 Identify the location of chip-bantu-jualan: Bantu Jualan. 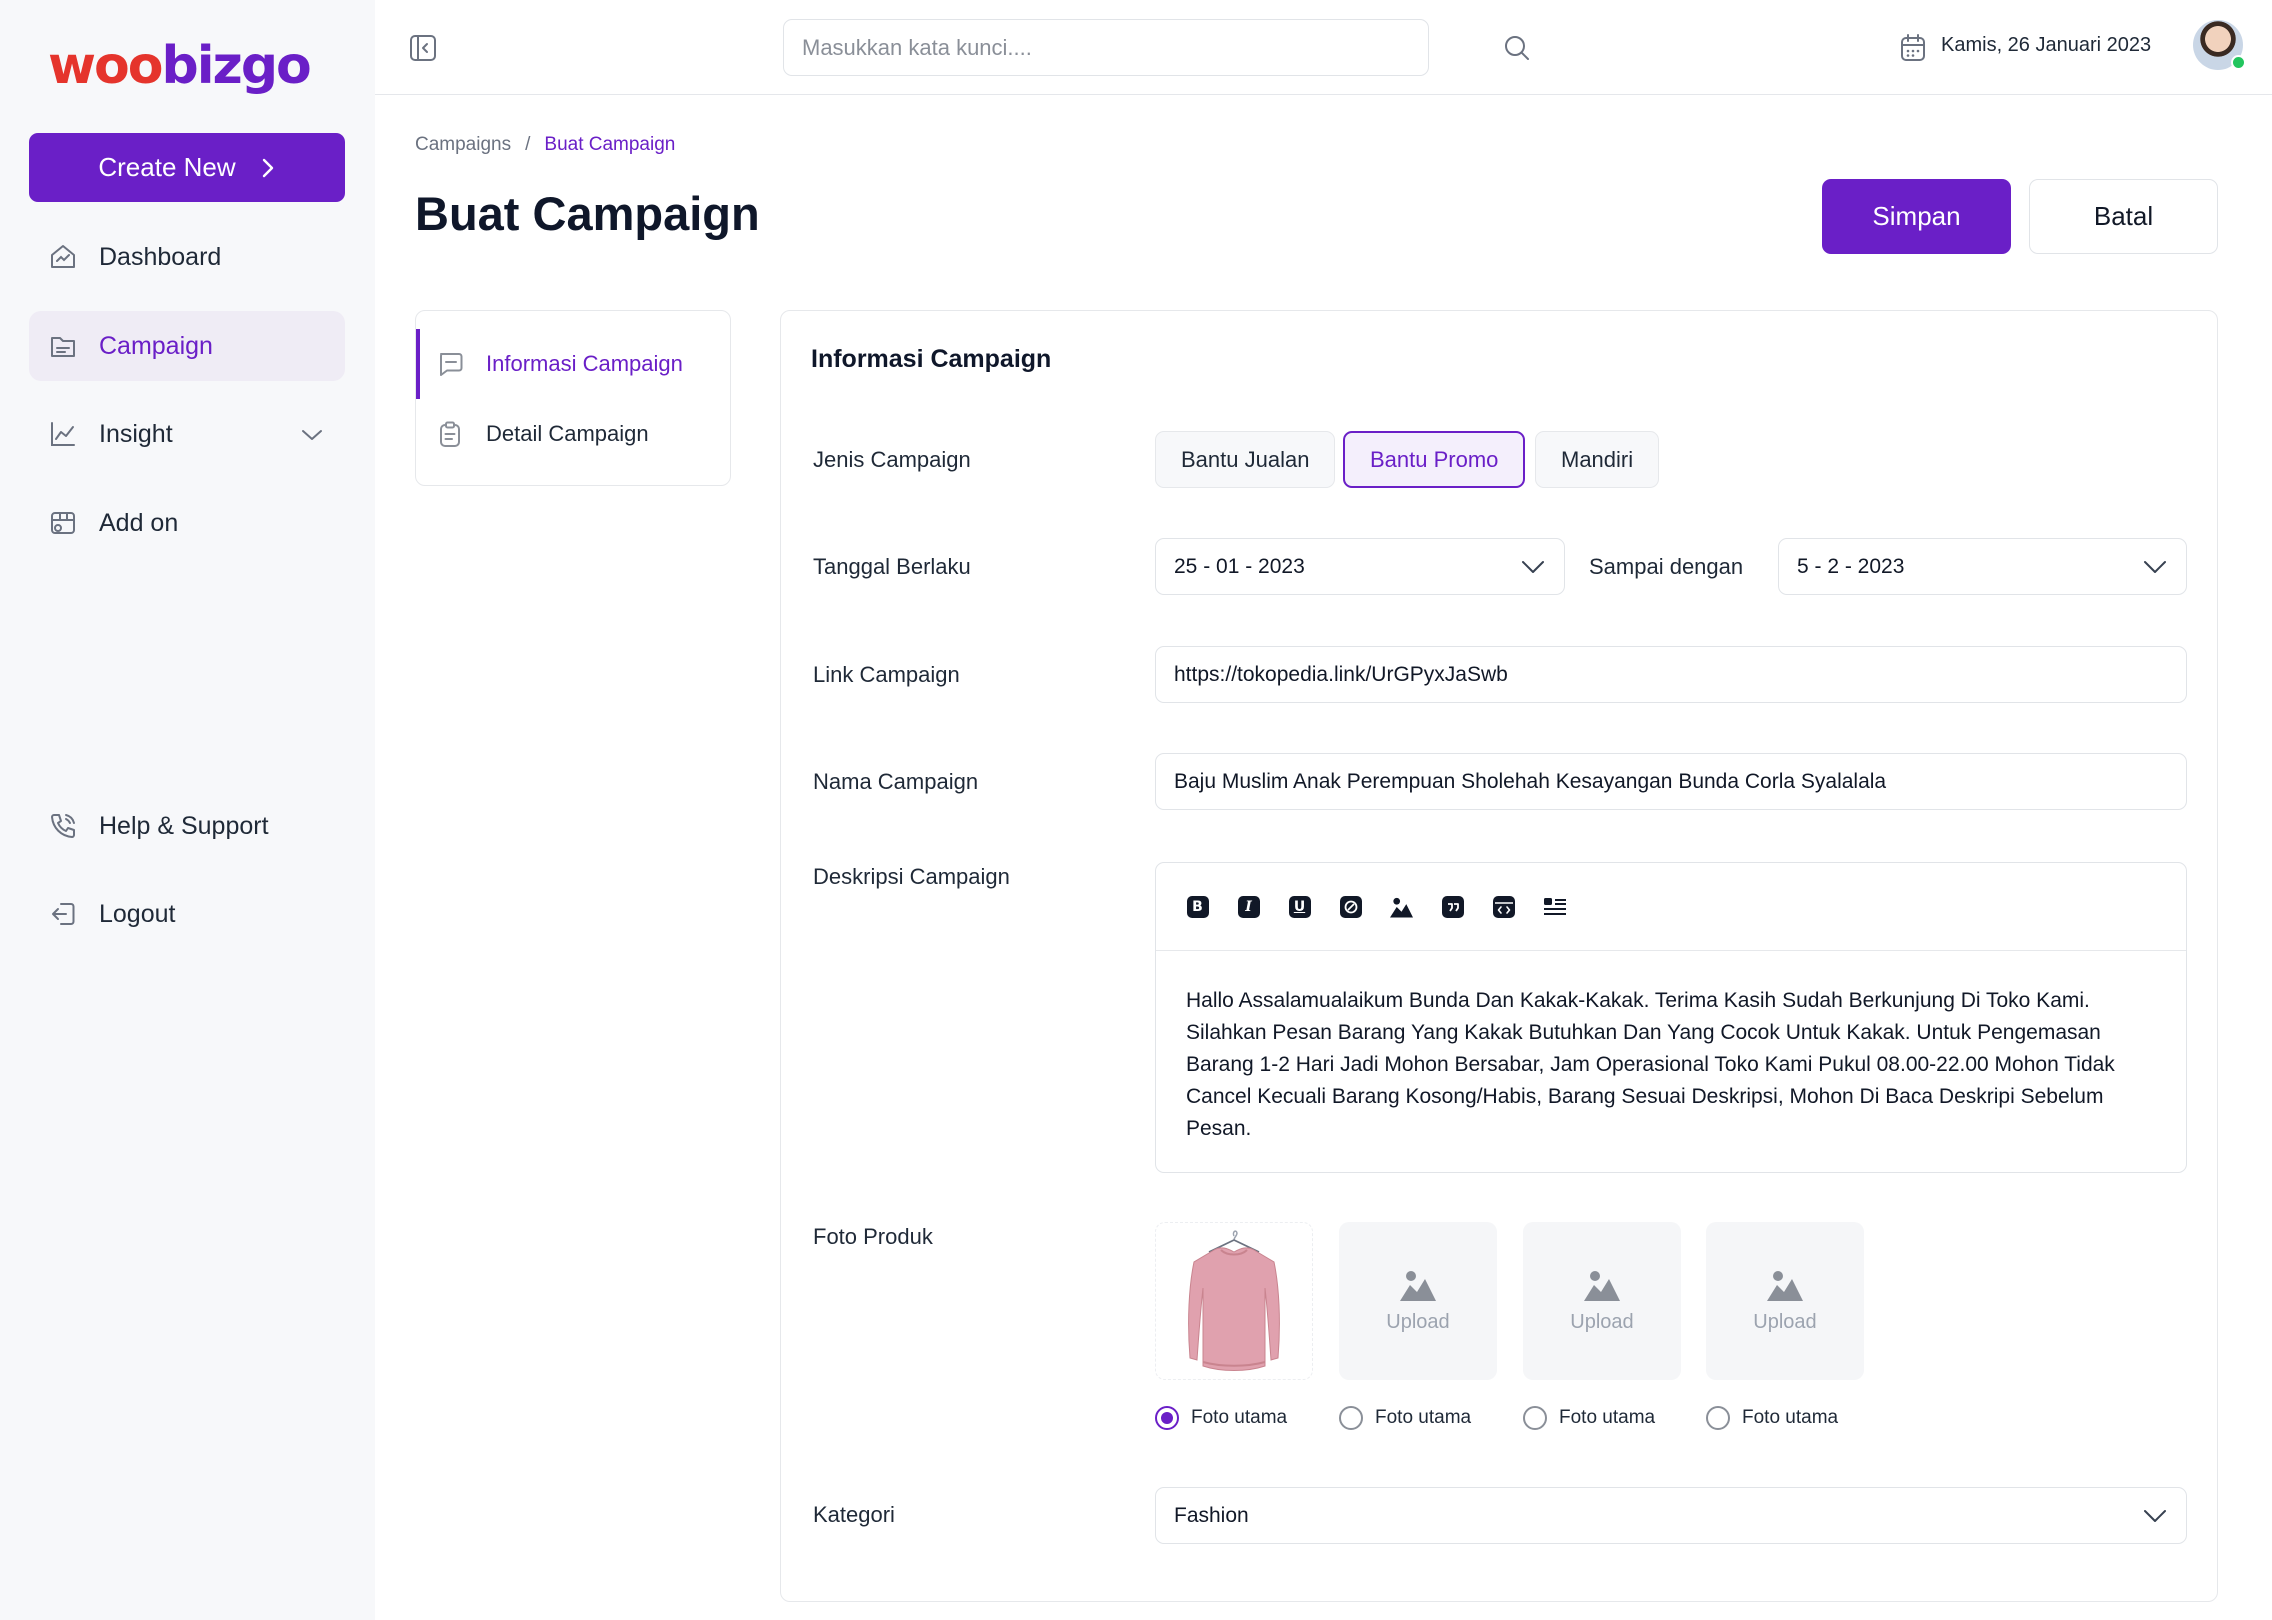
(1245, 459).